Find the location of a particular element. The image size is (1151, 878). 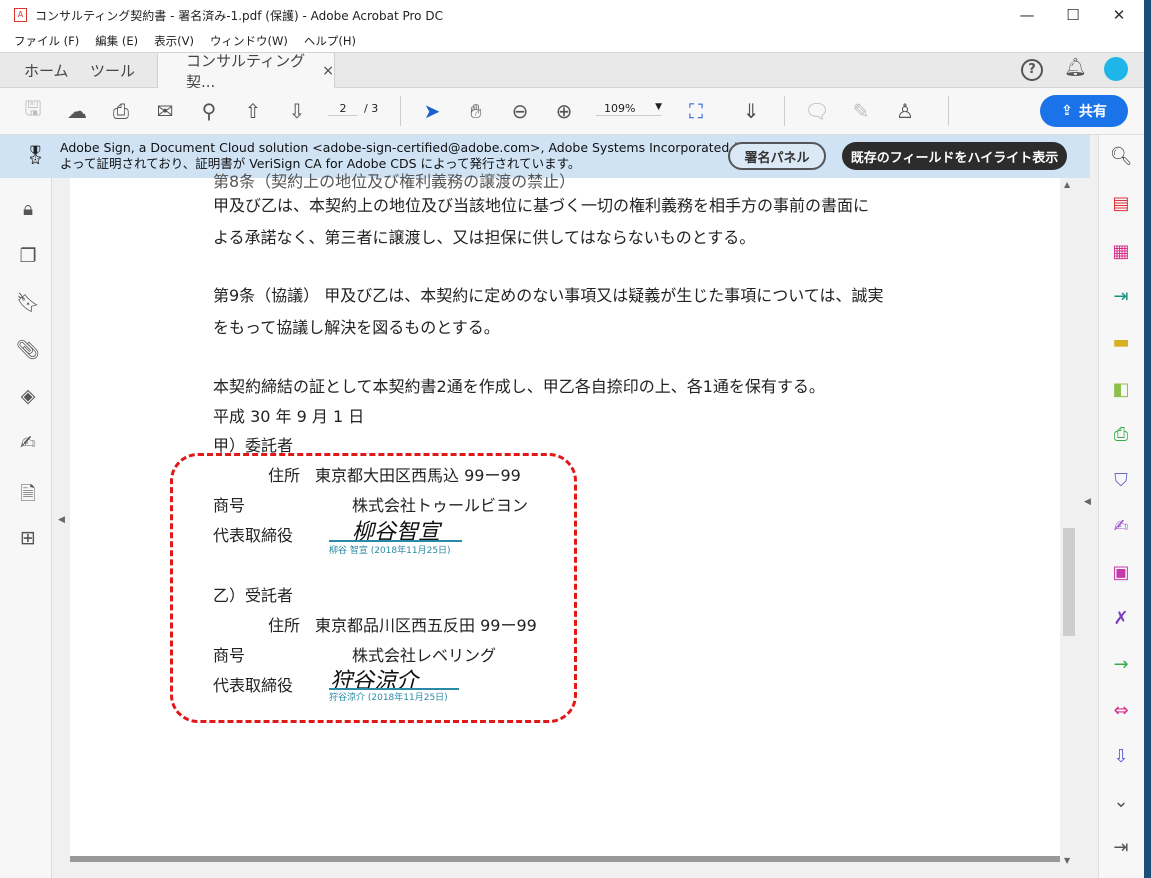

left-navigation-pane: 🔒︎ ❐ 🔖︎ 📎︎ ◈ ✍ 🗎 ⊞ is located at coordinates (26, 528).